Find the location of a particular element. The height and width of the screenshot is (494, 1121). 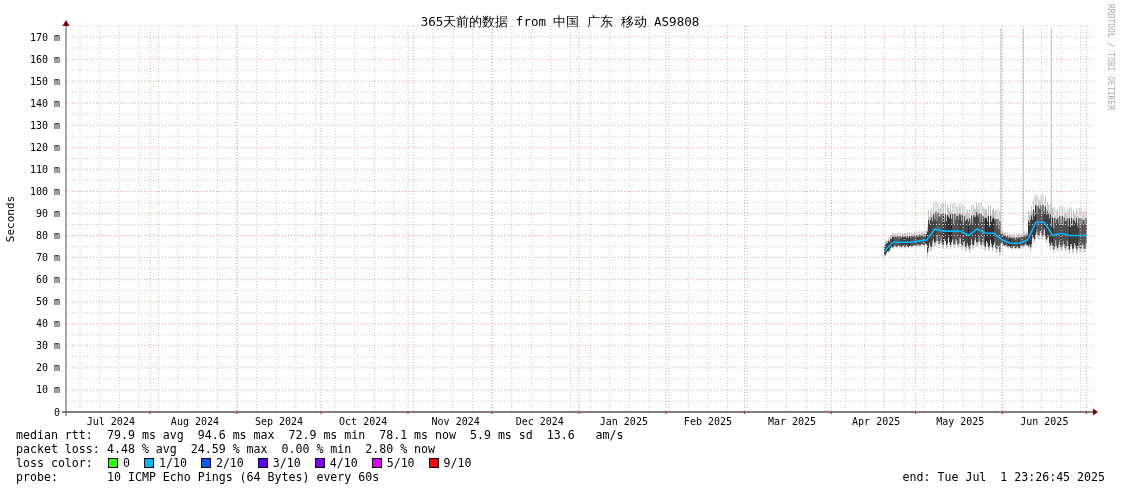

y-tick-label: 20 m is located at coordinates (47, 368).